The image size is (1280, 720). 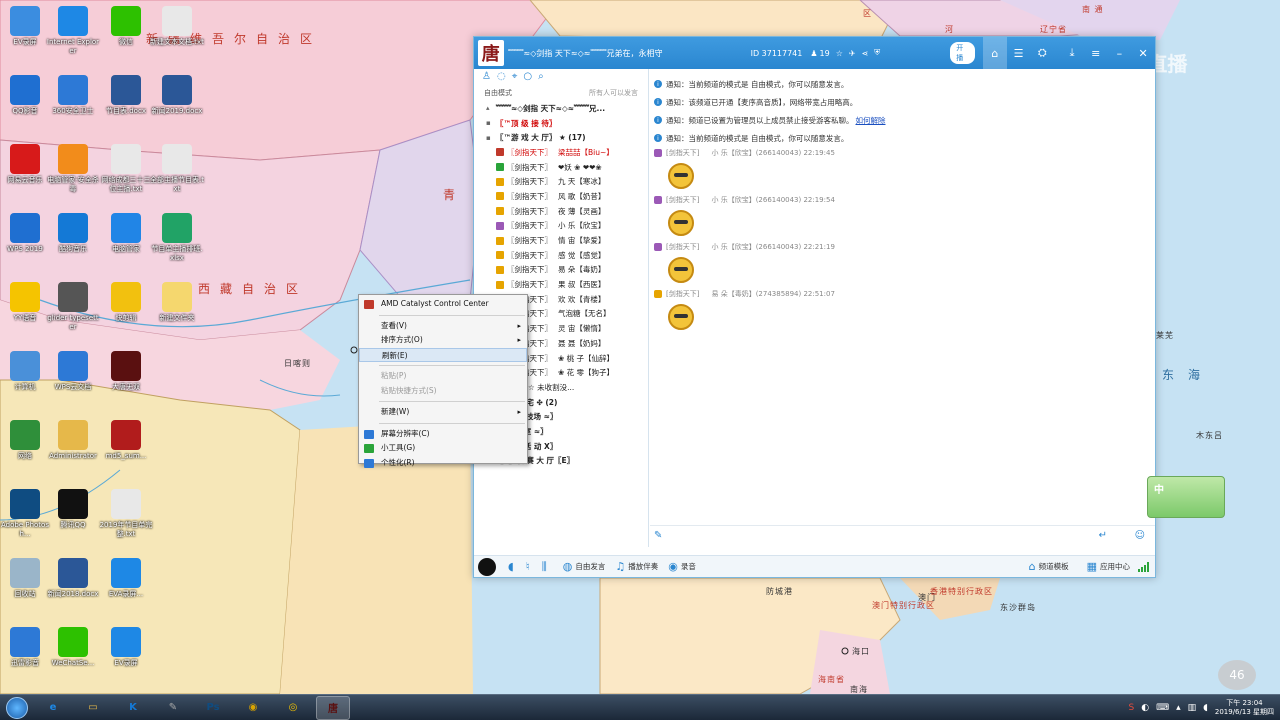 What do you see at coordinates (772, 294) in the screenshot?
I see `message-sender: 易 朵【毒奶】(274385894) 22:51:07` at bounding box center [772, 294].